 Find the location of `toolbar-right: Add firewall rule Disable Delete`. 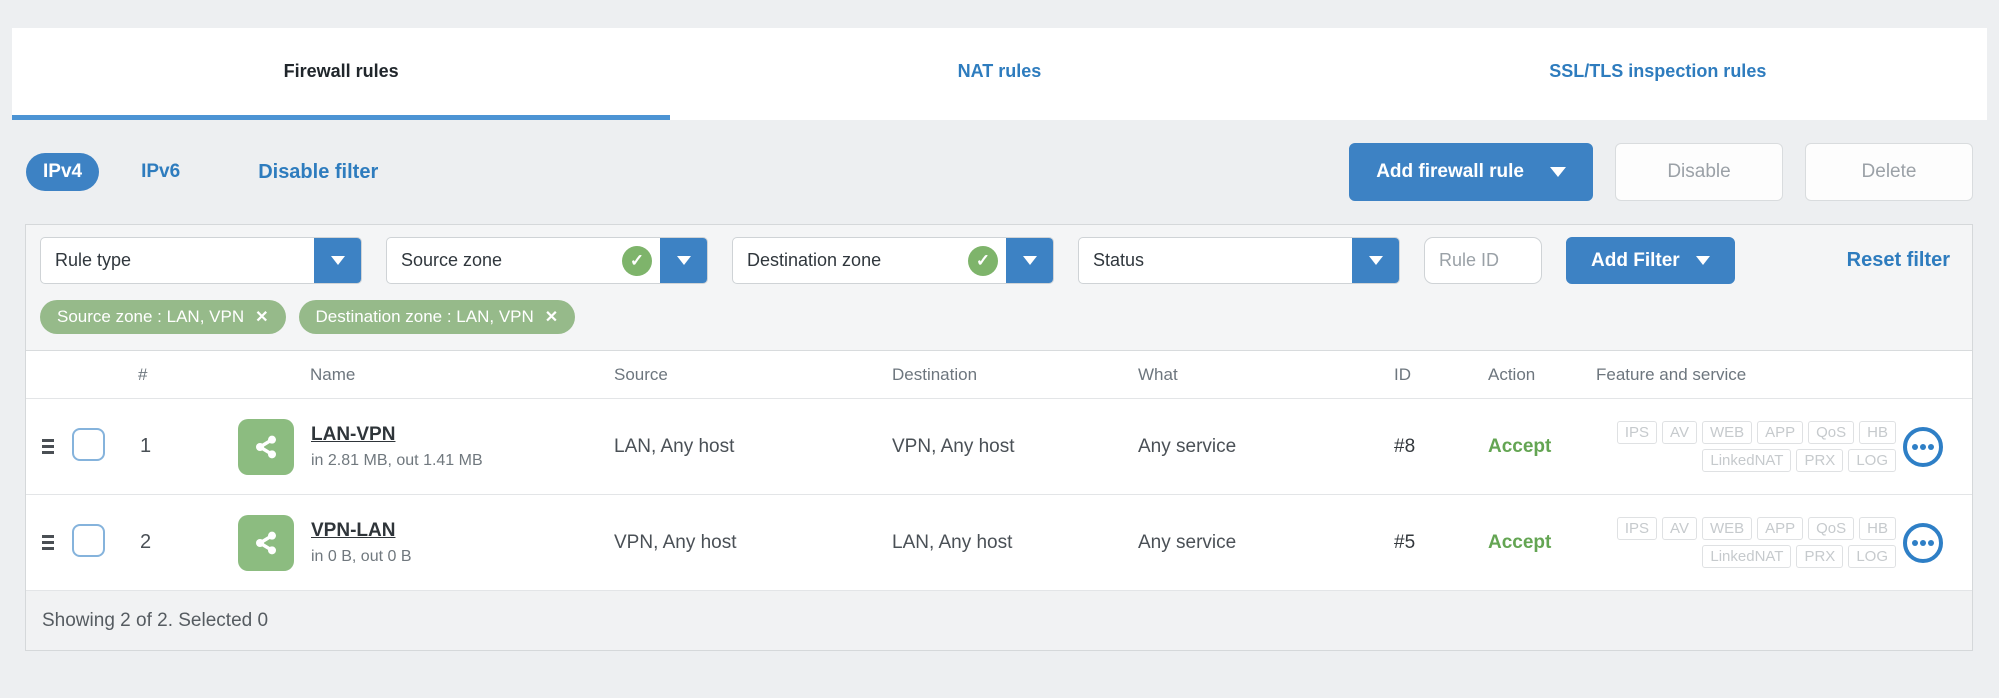

toolbar-right: Add firewall rule Disable Delete is located at coordinates (1661, 172).